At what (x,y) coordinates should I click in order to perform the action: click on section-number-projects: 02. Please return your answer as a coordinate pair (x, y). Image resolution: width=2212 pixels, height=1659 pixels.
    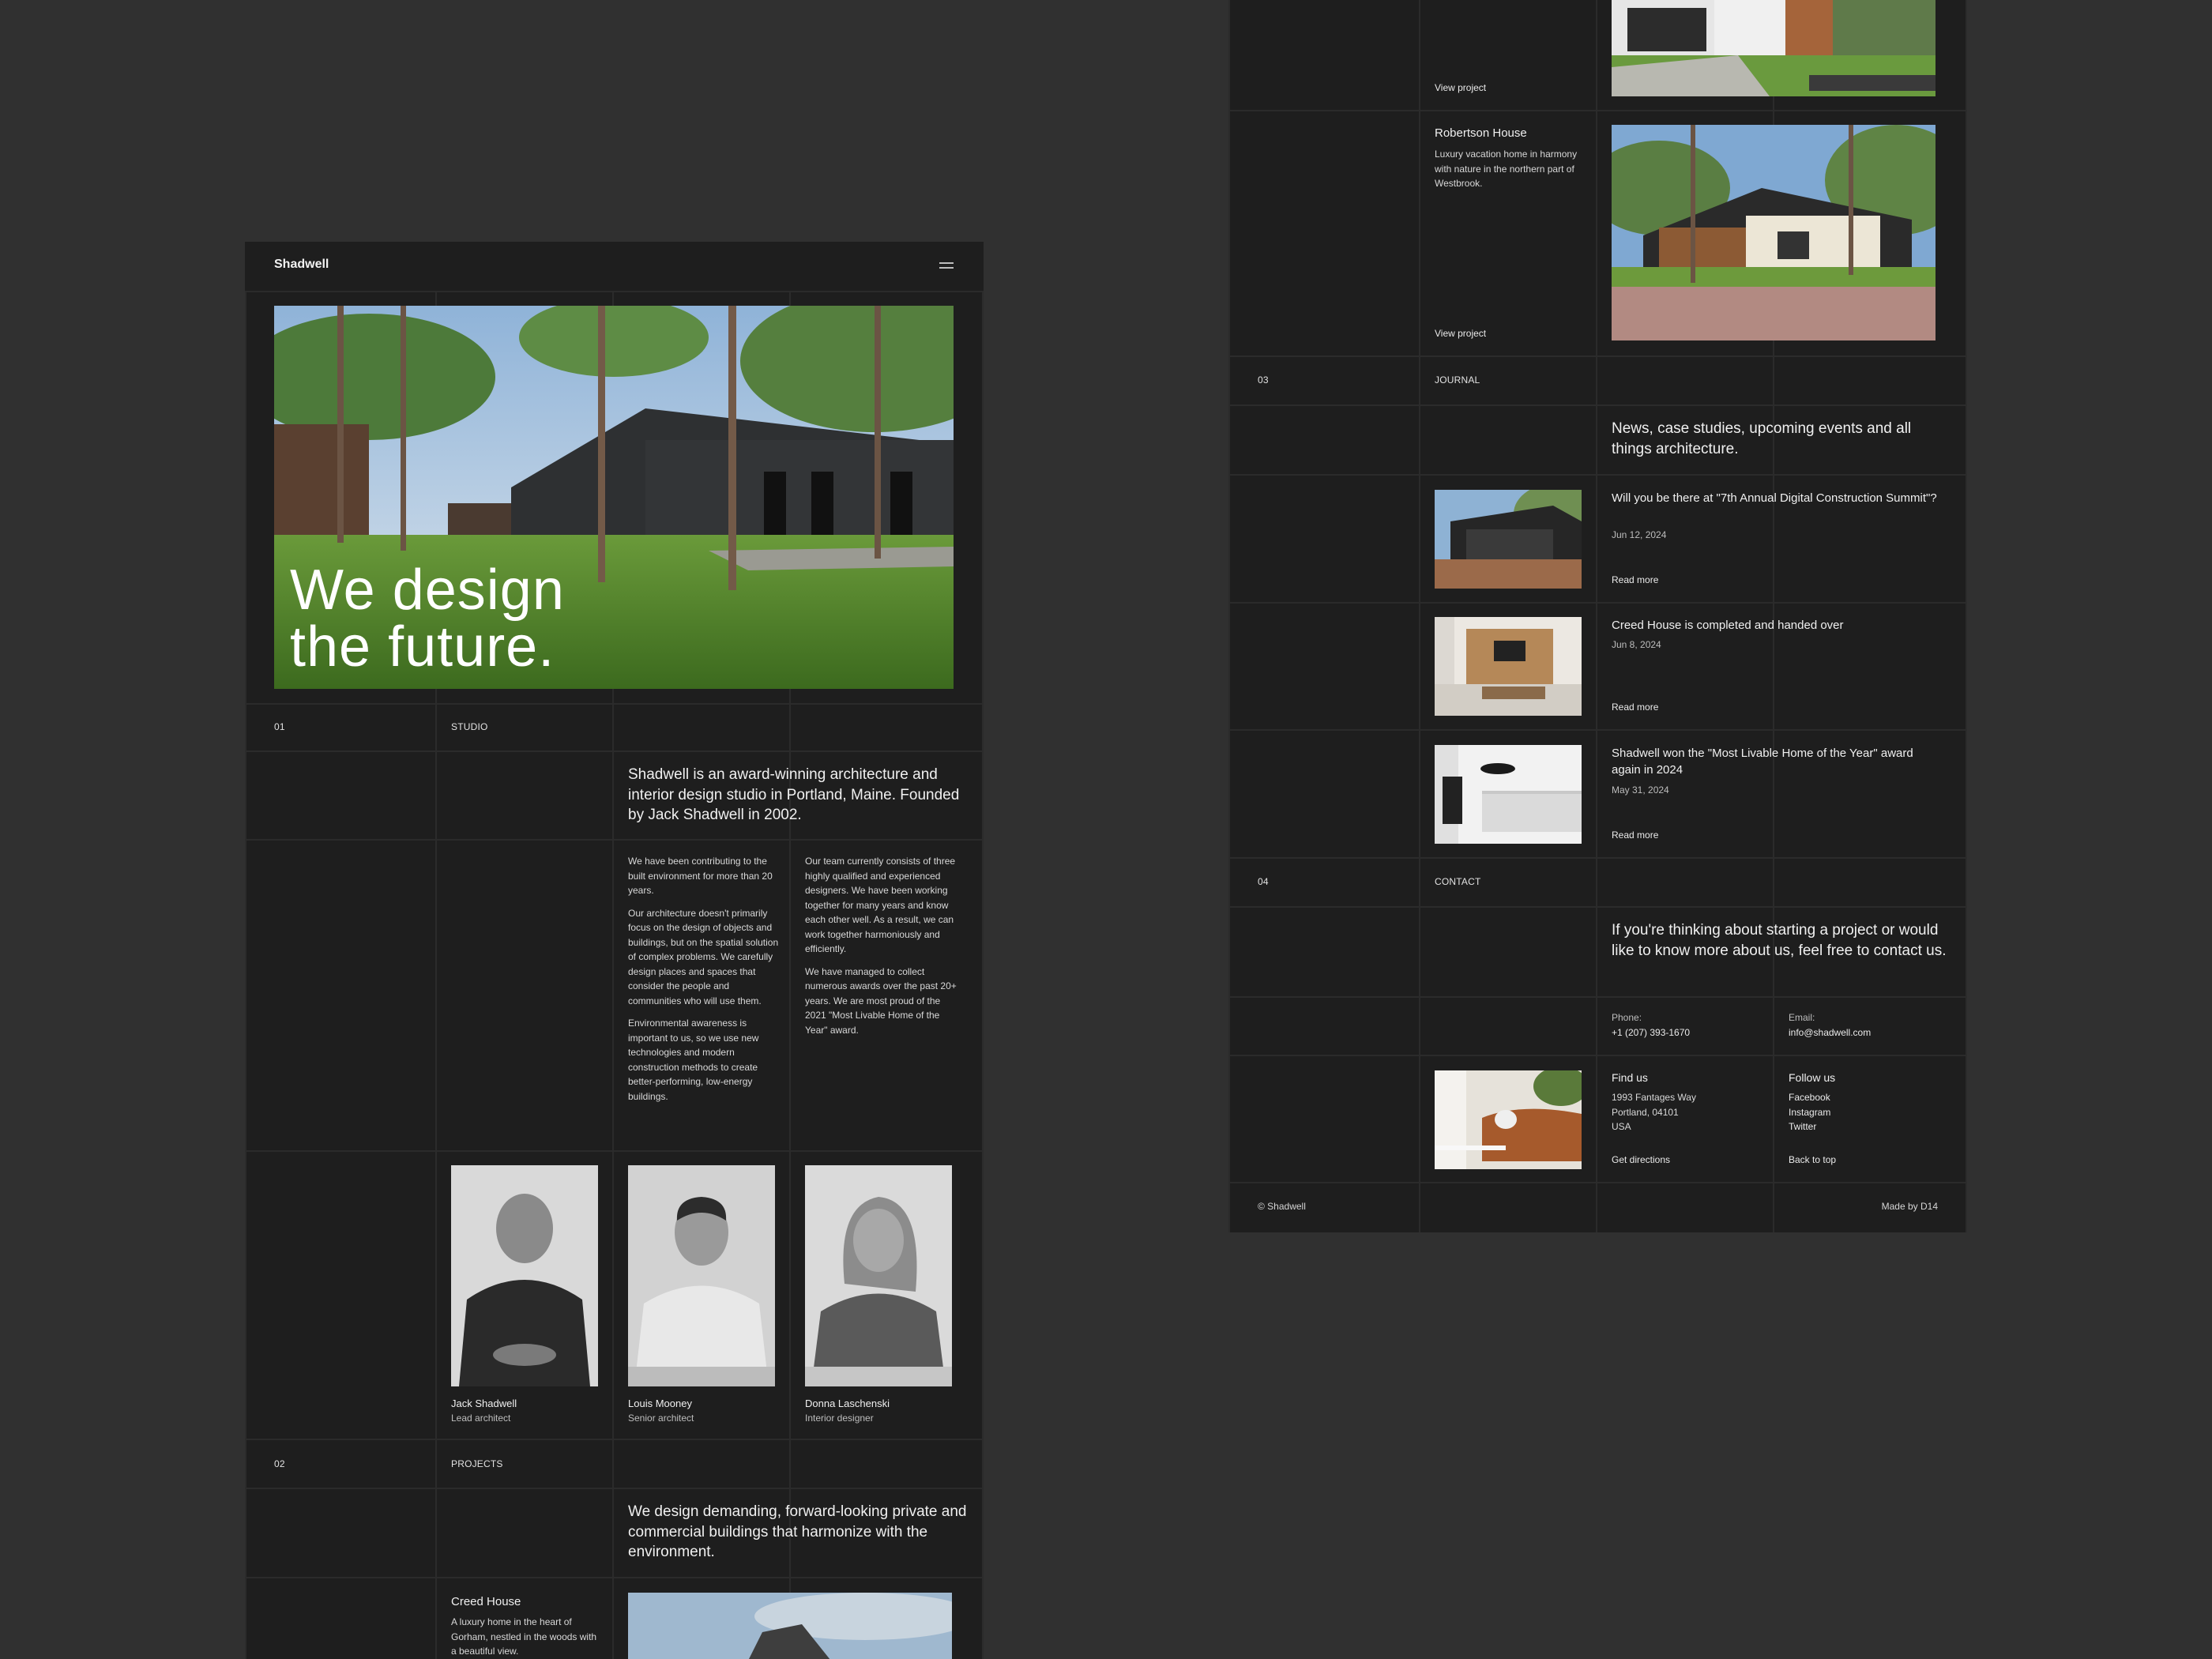
    Looking at the image, I should click on (280, 1464).